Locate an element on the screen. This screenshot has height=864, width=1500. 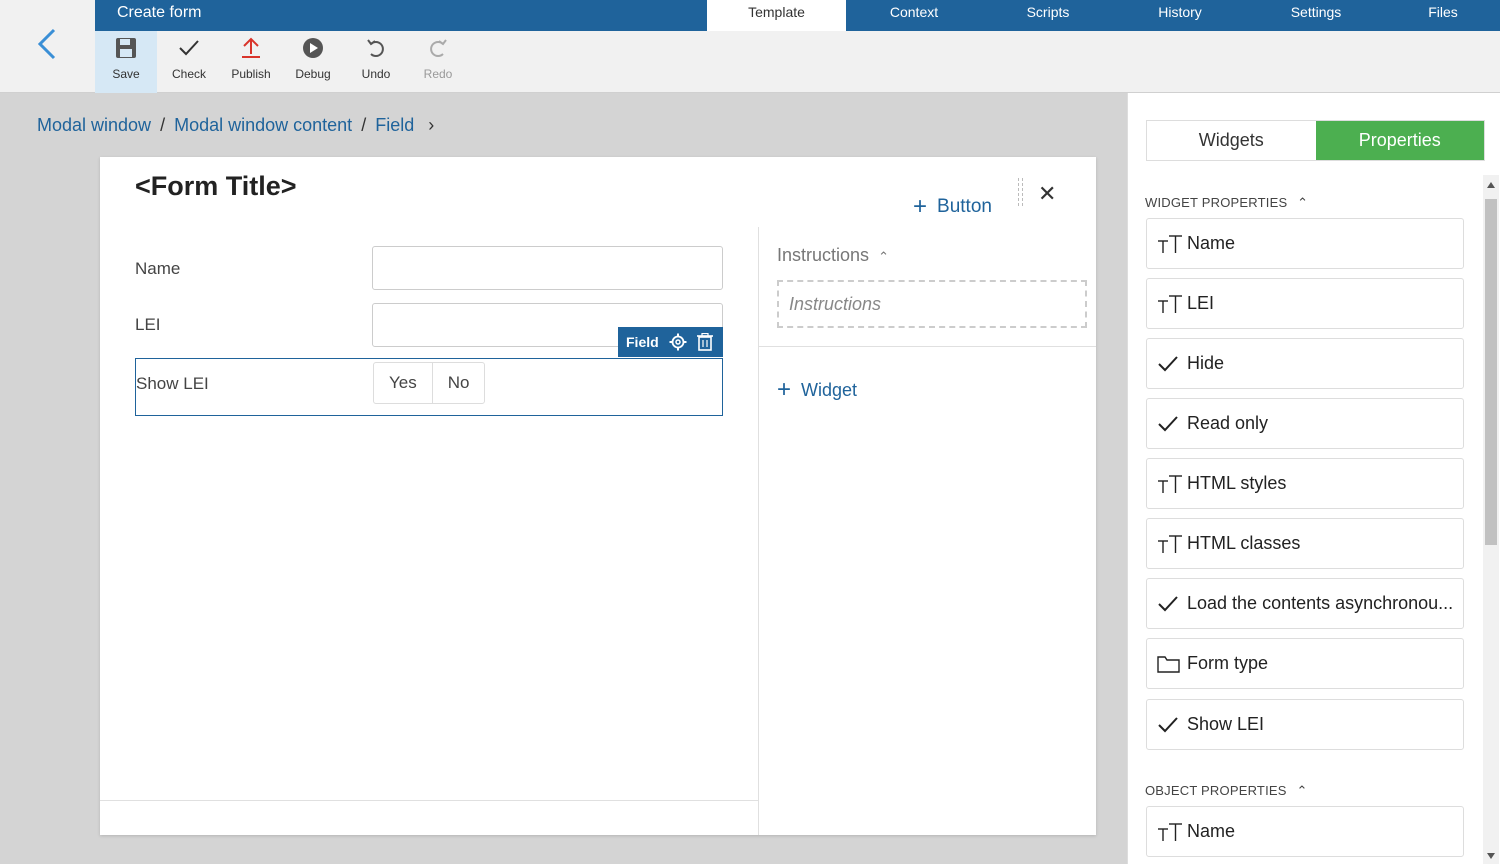
widget-properties-title: WIDGET PROPERTIES is located at coordinates (1216, 202).